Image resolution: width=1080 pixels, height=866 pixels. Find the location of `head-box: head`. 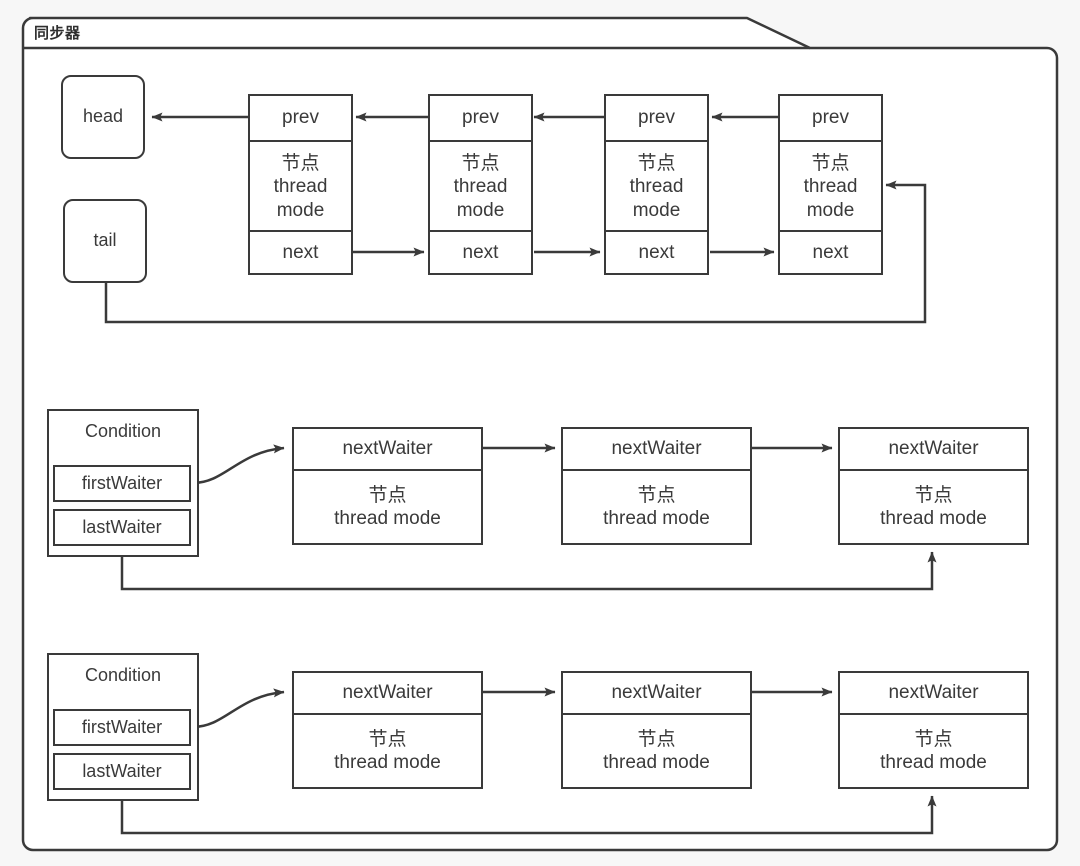

head-box: head is located at coordinates (103, 117).